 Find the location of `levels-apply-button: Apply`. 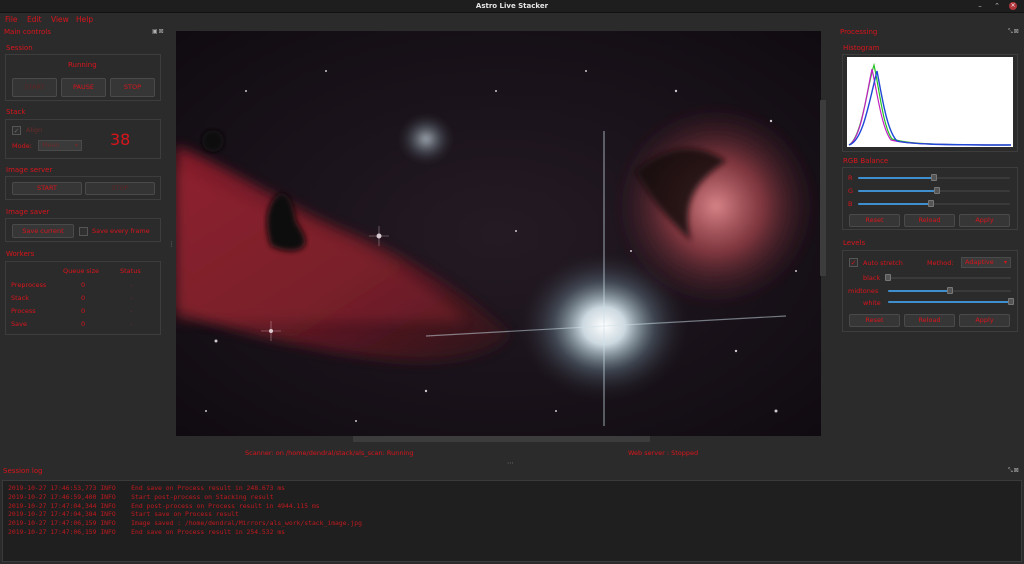

levels-apply-button: Apply is located at coordinates (984, 320).